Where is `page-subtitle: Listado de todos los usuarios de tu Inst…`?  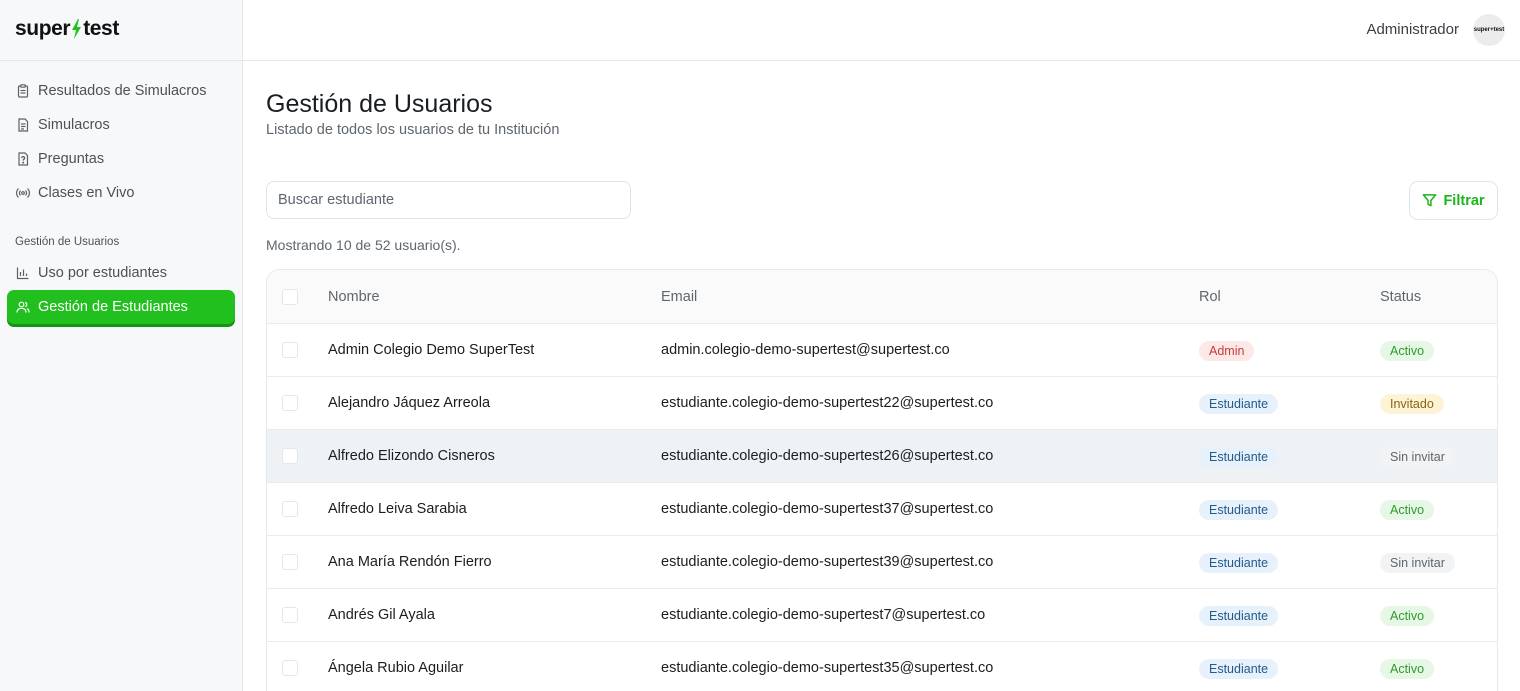 page-subtitle: Listado de todos los usuarios de tu Inst… is located at coordinates (413, 130).